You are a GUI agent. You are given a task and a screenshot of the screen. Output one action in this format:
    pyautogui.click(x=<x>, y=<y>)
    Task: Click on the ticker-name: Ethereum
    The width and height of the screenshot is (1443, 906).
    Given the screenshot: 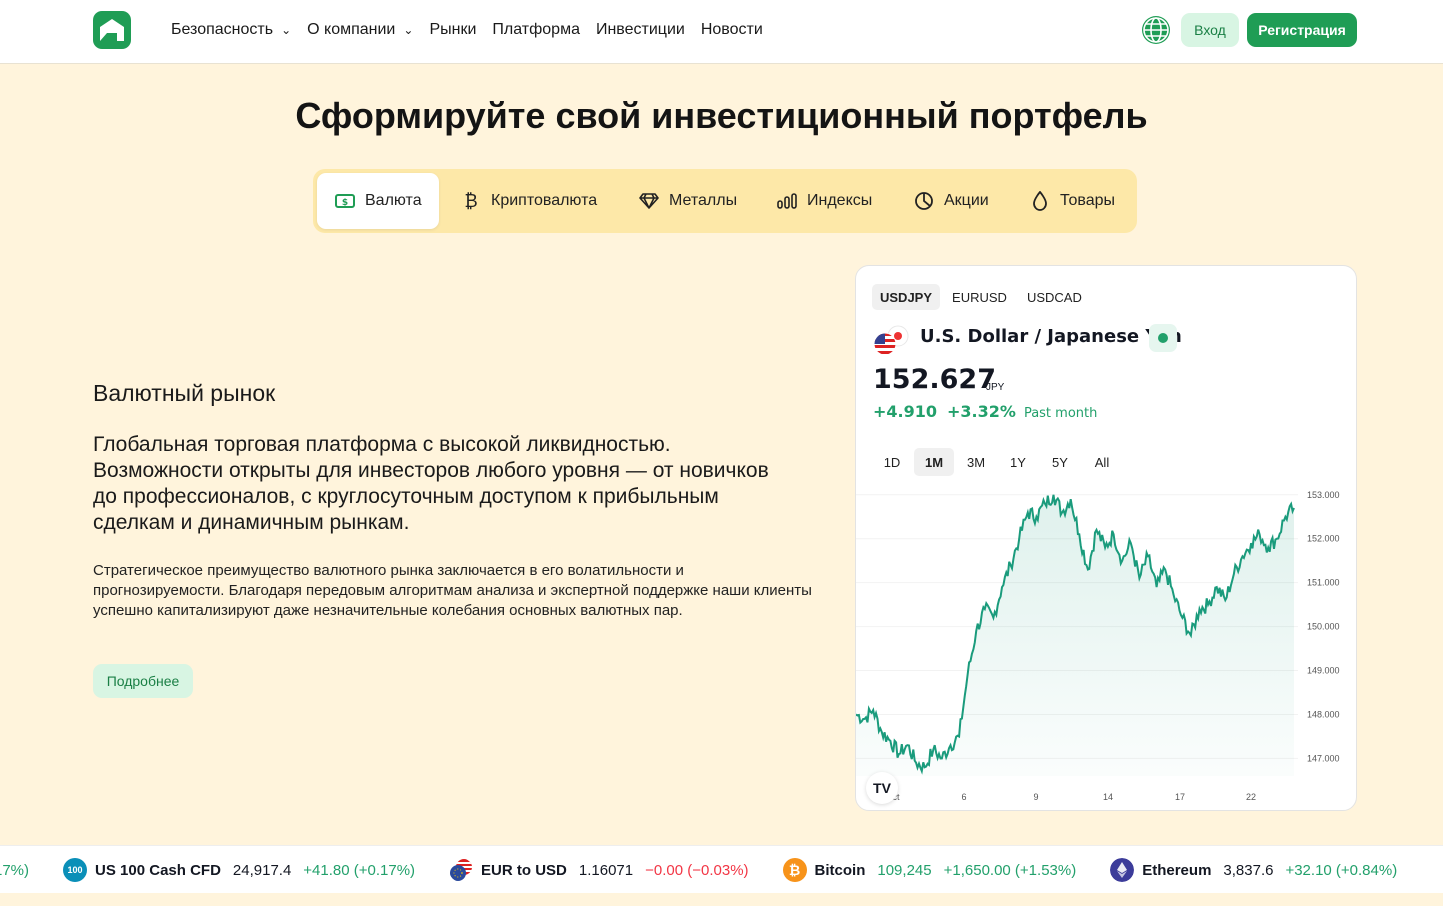 What is the action you would take?
    pyautogui.click(x=1177, y=870)
    